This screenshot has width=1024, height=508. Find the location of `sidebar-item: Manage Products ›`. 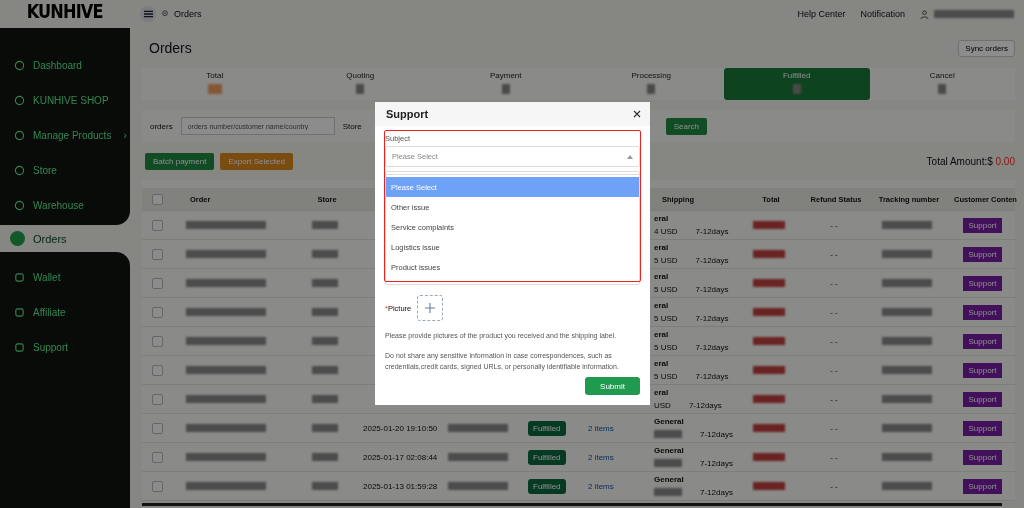

sidebar-item: Manage Products › is located at coordinates (65, 135).